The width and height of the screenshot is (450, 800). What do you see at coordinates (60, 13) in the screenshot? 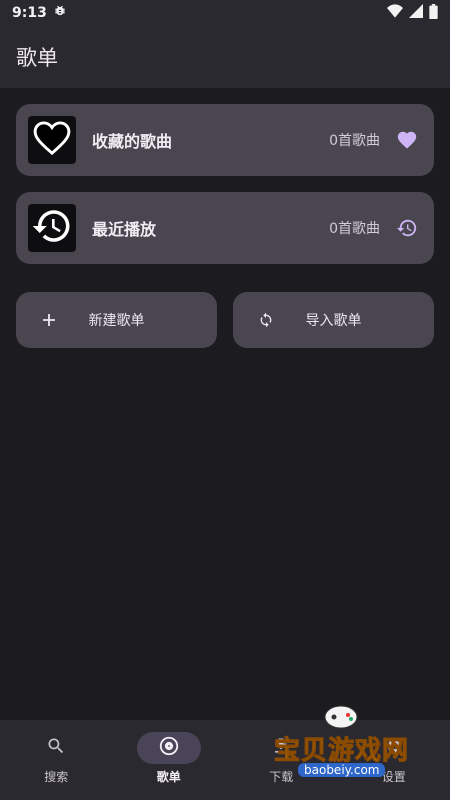
I see `debug-bug-icon` at bounding box center [60, 13].